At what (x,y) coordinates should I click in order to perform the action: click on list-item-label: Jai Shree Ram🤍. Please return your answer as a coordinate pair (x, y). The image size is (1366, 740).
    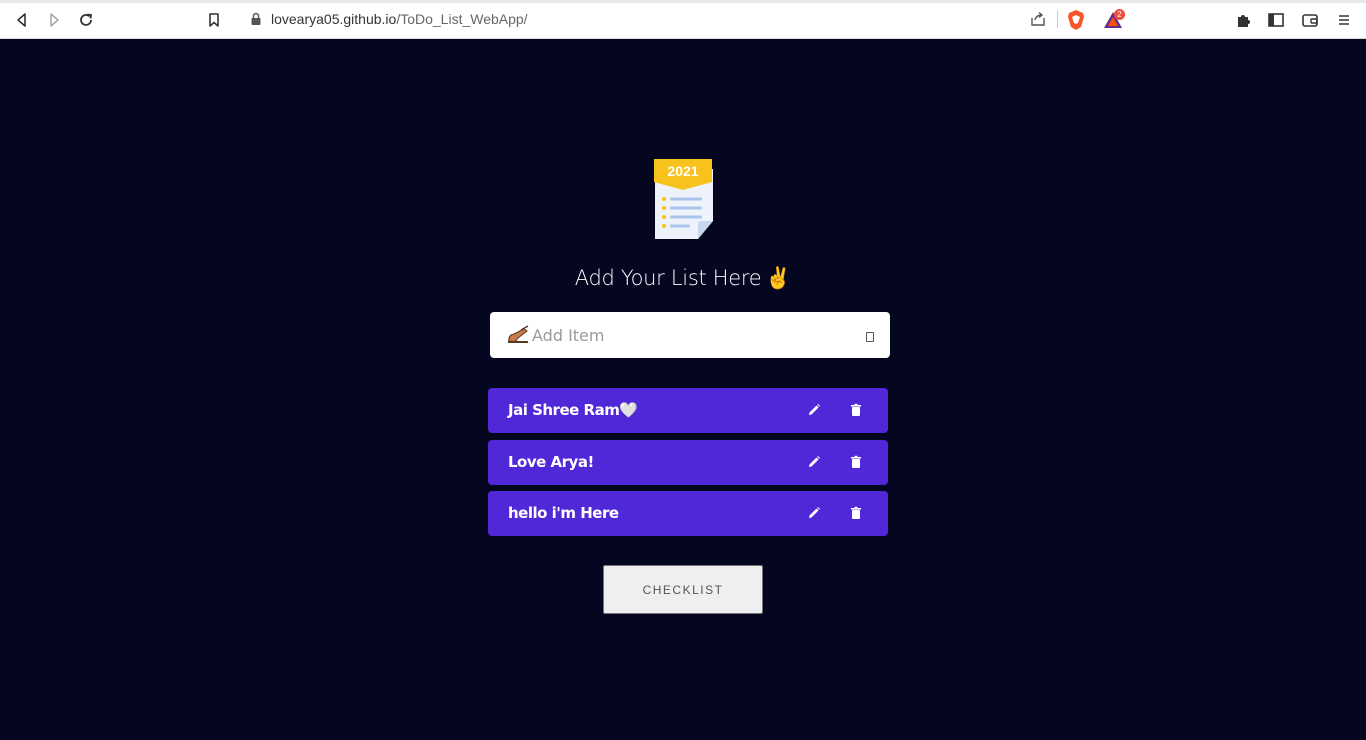
    Looking at the image, I should click on (573, 410).